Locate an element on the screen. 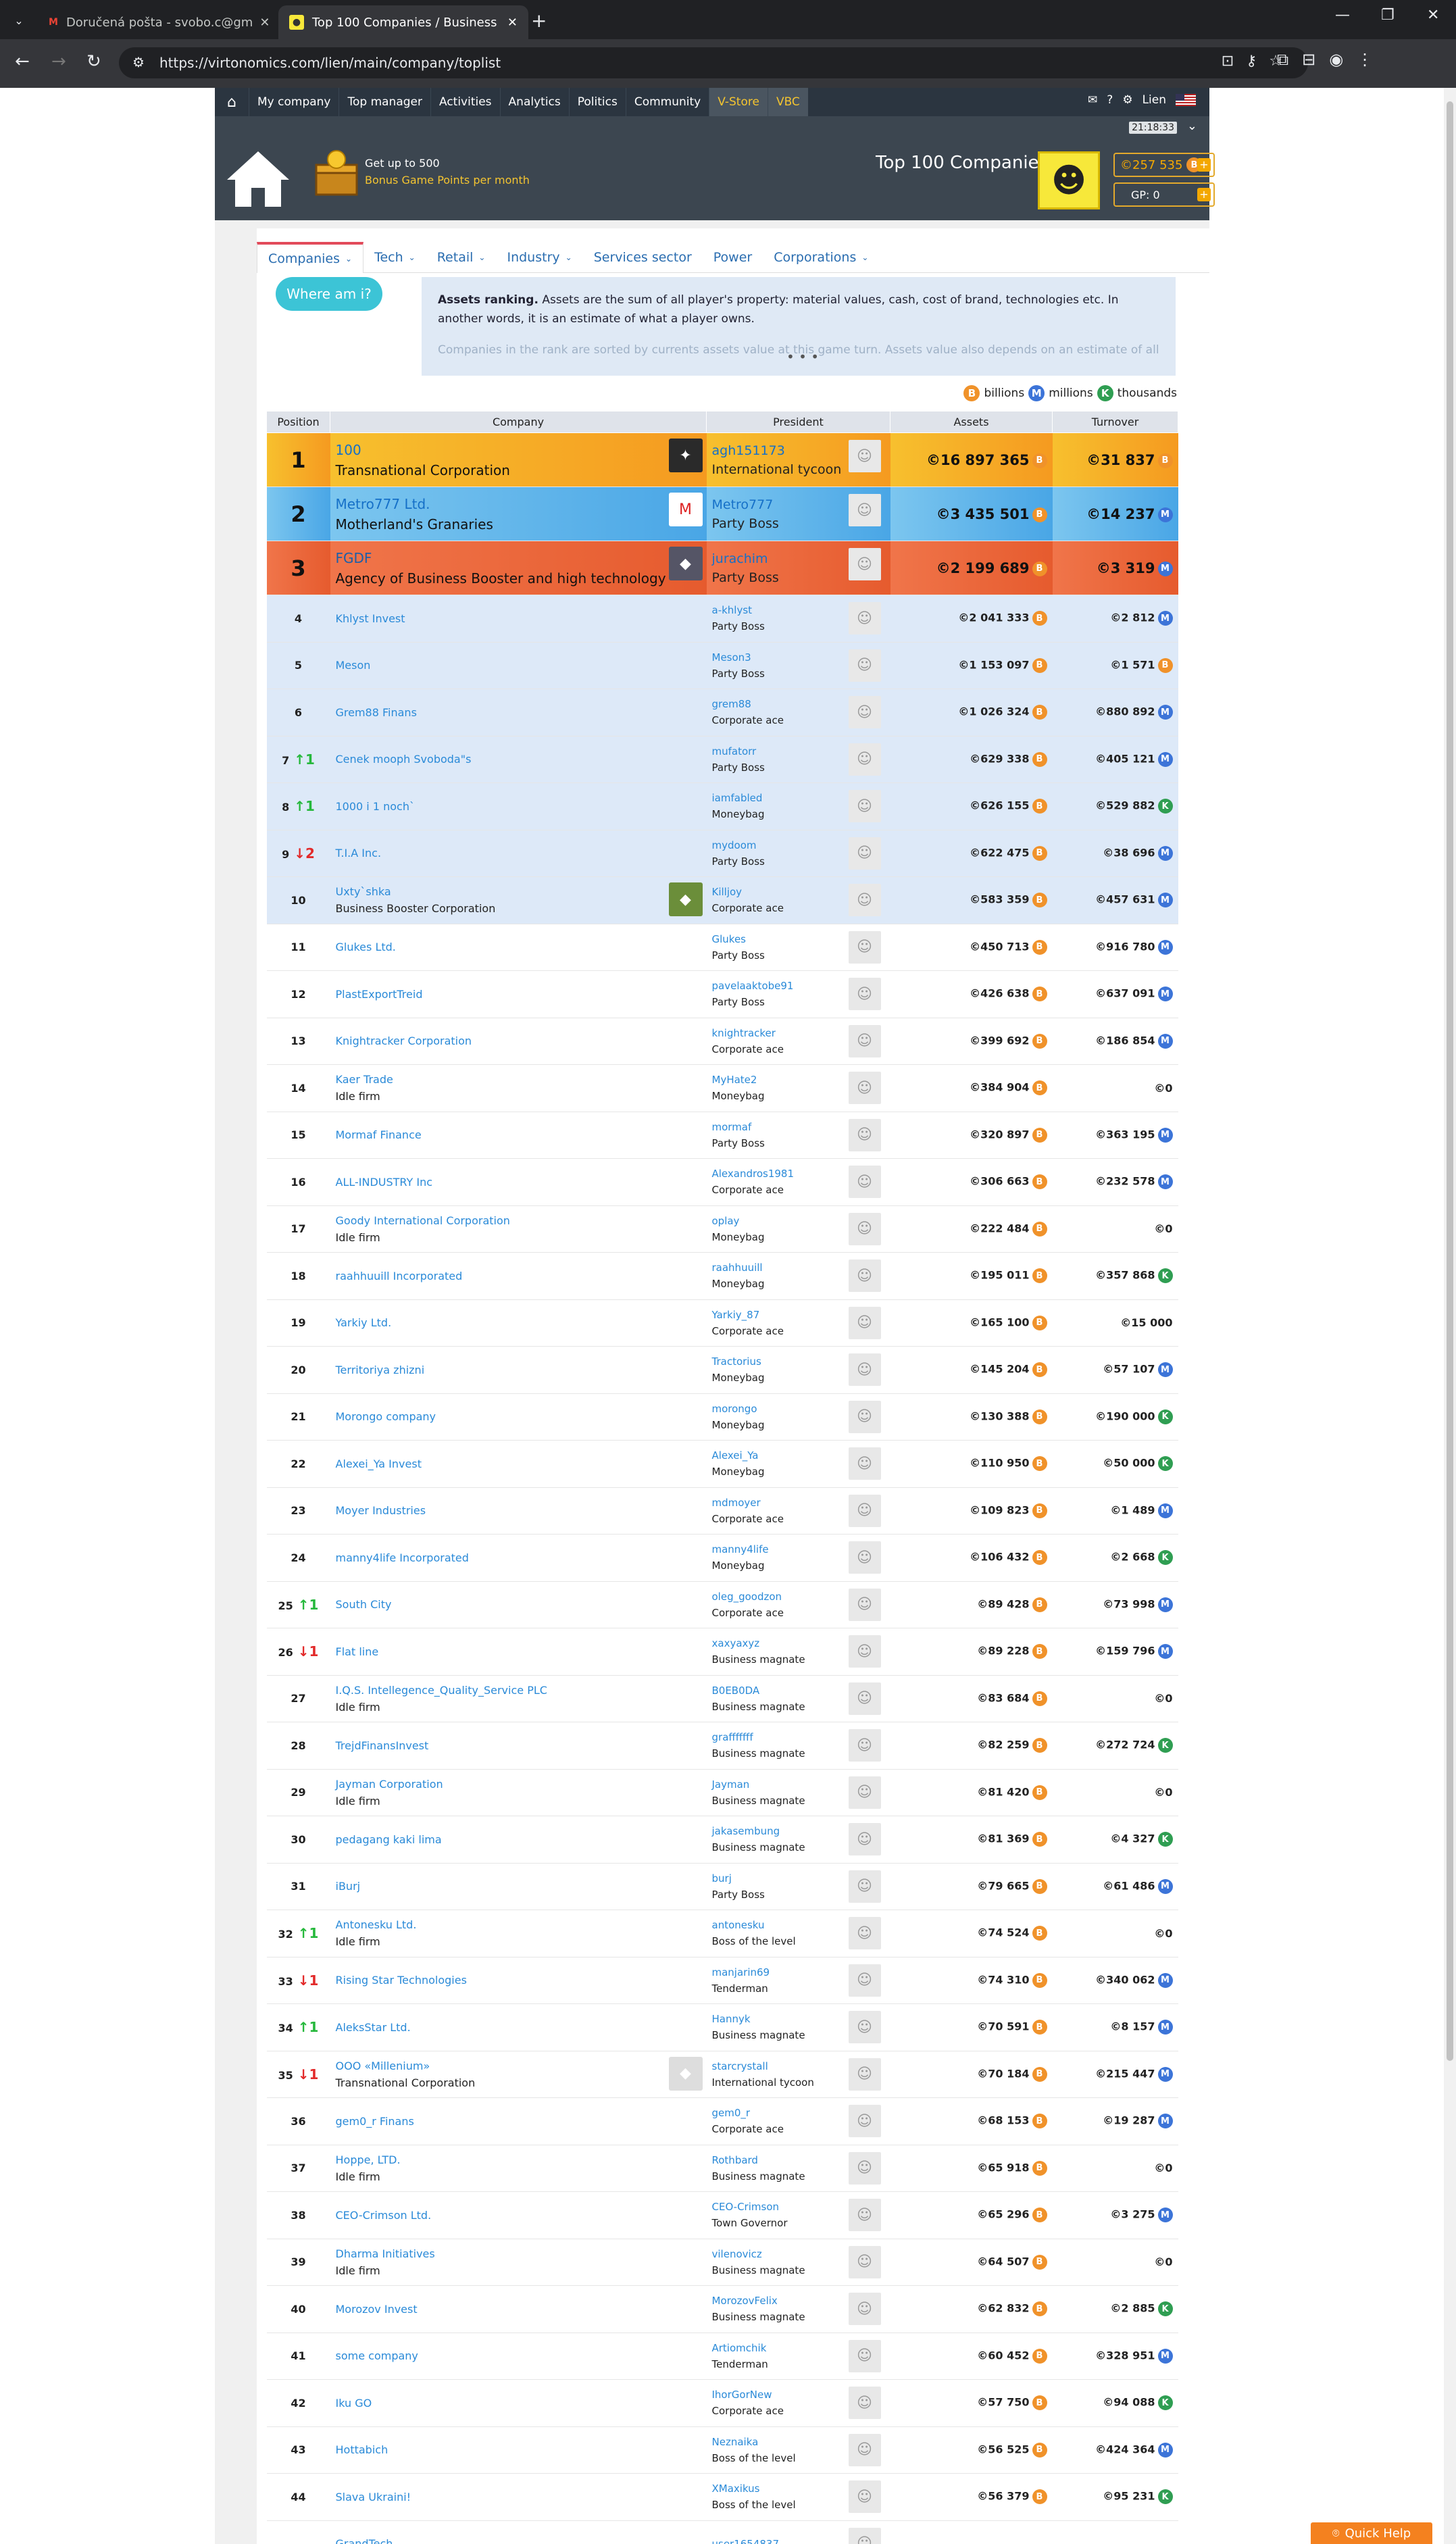 The image size is (1456, 2544). bonus-chest-icon is located at coordinates (336, 173).